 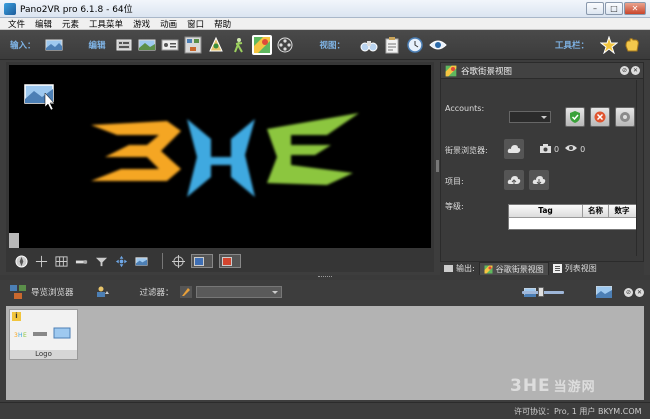 What do you see at coordinates (454, 181) in the screenshot?
I see `project-row: 项目:` at bounding box center [454, 181].